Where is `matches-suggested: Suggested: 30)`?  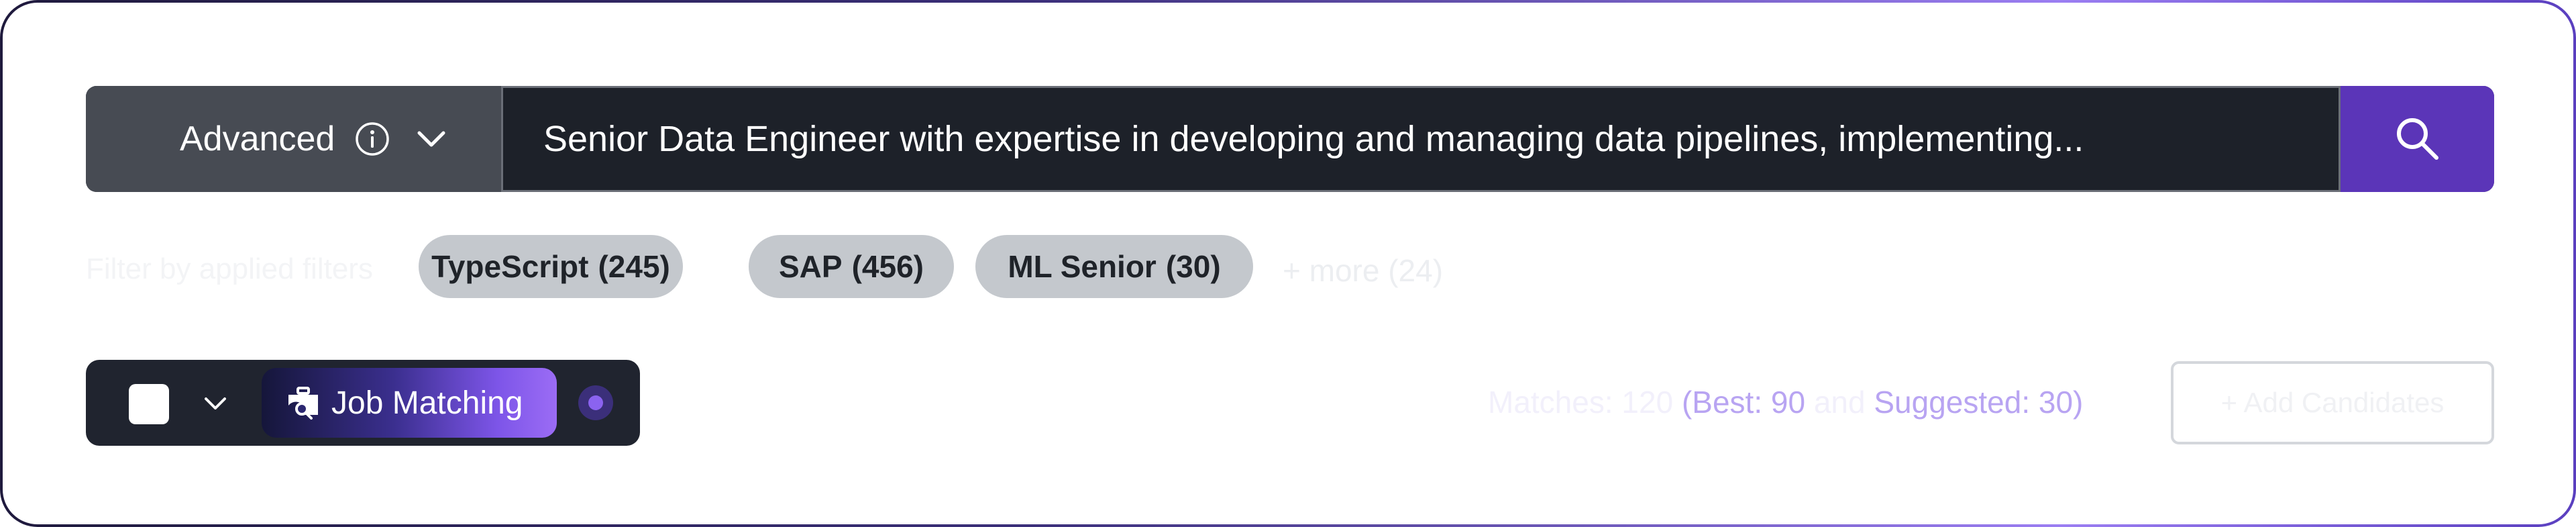
matches-suggested: Suggested: 30) is located at coordinates (1979, 402).